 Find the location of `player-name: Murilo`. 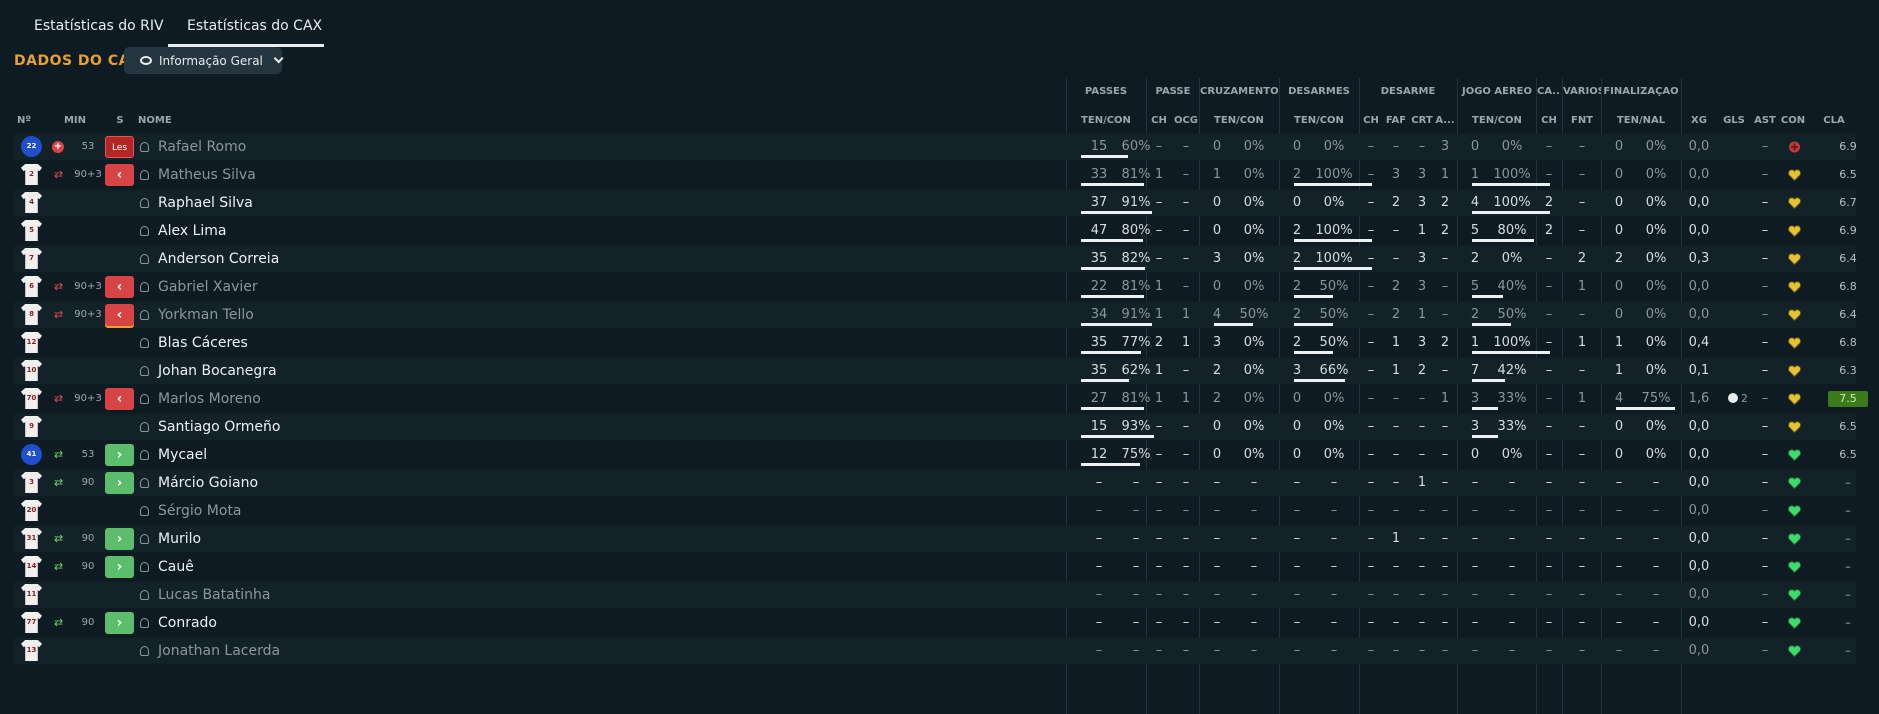

player-name: Murilo is located at coordinates (179, 539).